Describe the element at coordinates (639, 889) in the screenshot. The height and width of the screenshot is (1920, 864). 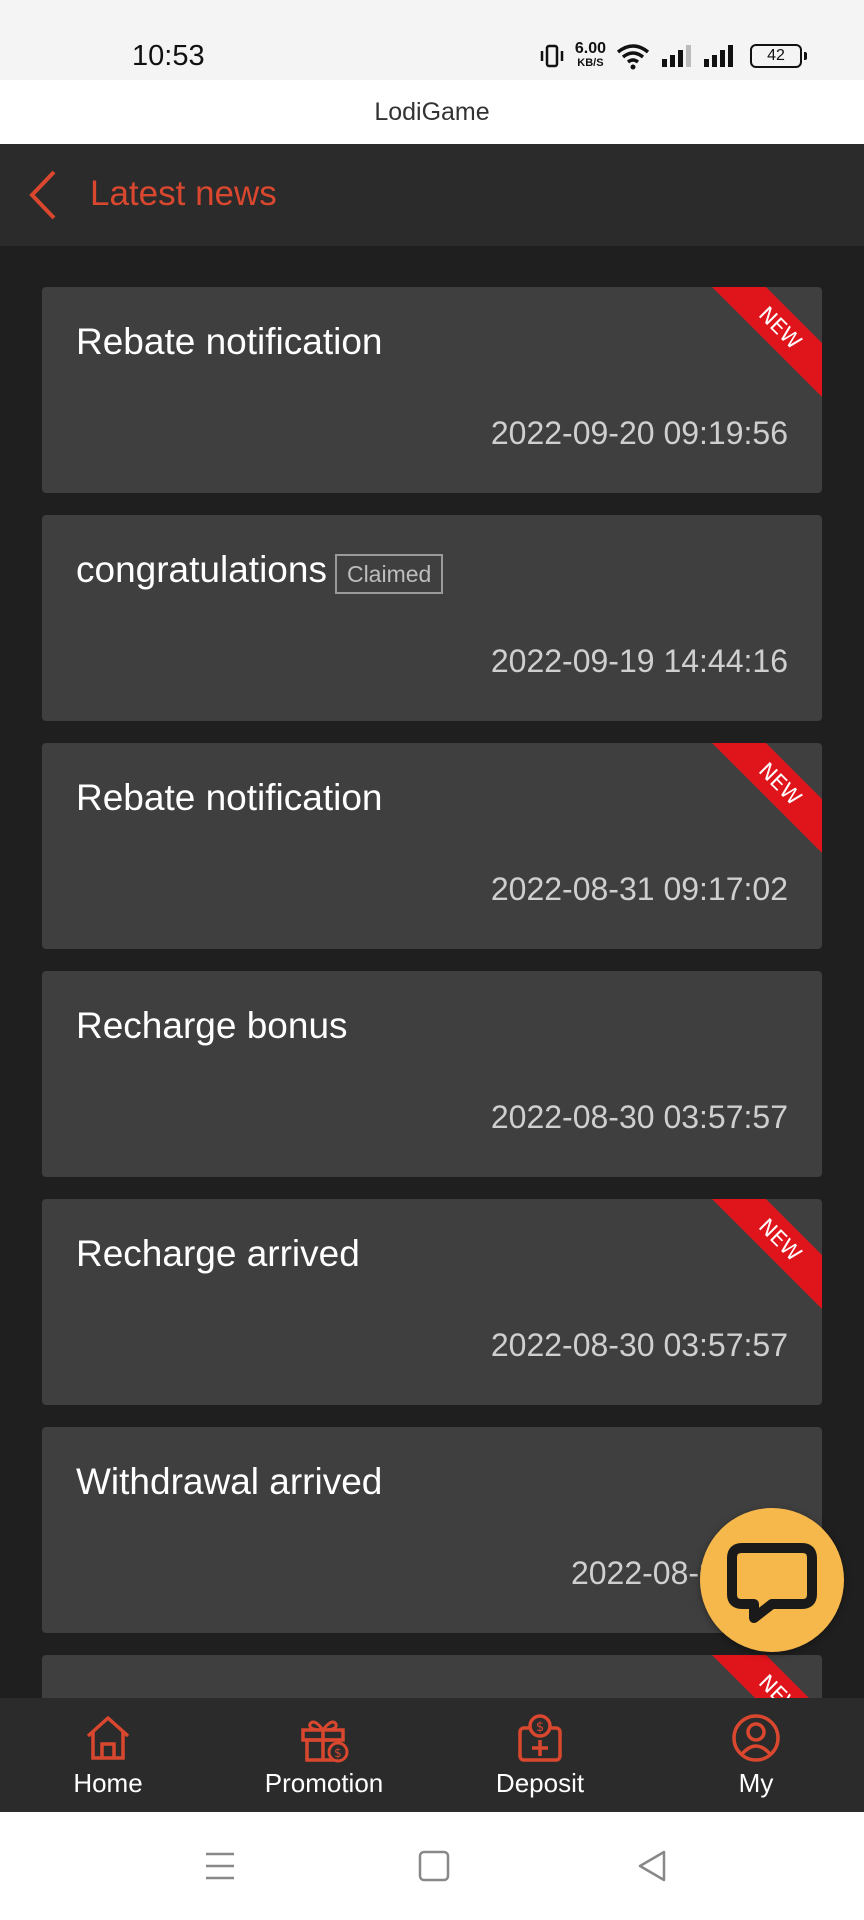
I see `news-time: 2022-08-31 09:17:02` at that location.